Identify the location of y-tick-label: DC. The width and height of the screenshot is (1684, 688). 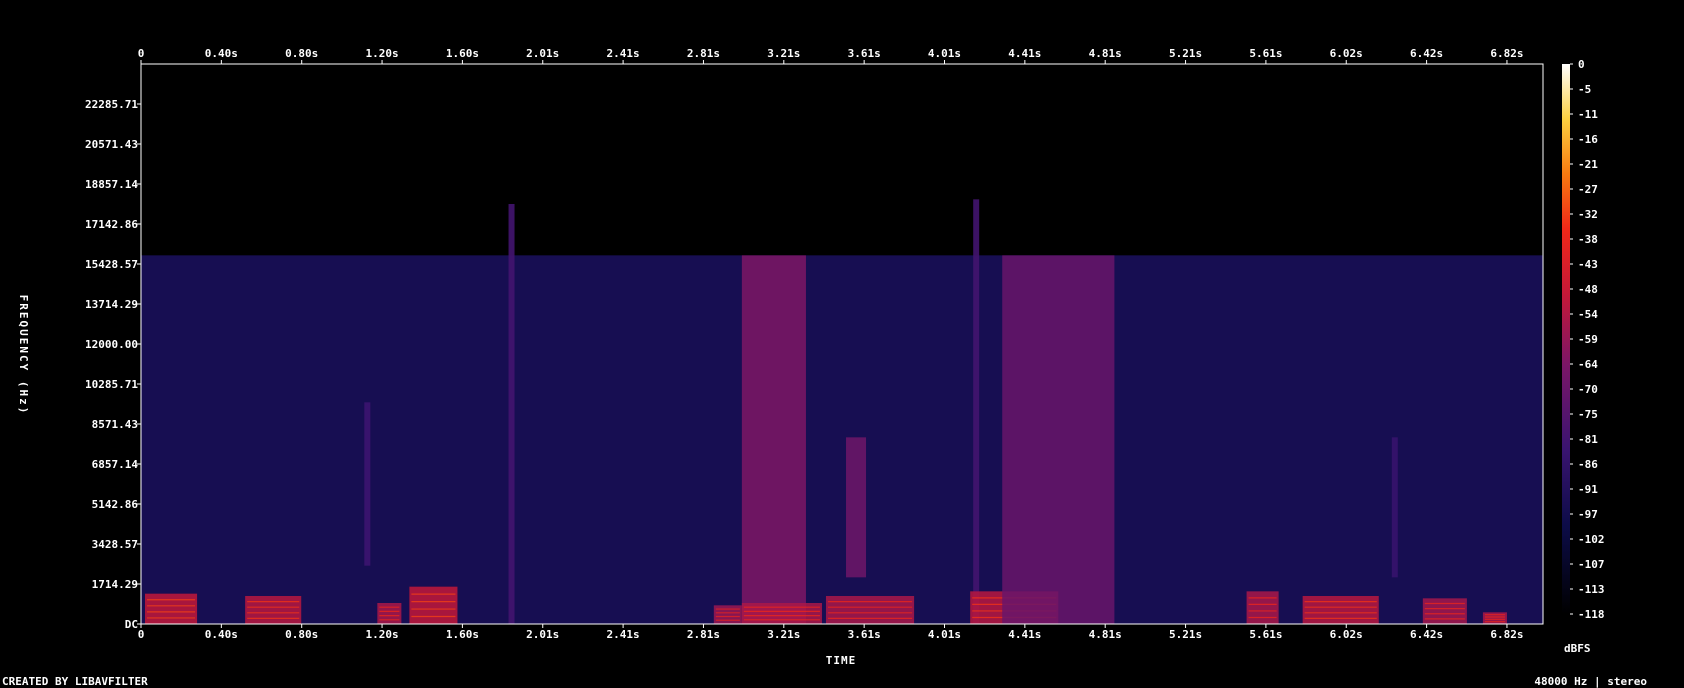
(131, 624).